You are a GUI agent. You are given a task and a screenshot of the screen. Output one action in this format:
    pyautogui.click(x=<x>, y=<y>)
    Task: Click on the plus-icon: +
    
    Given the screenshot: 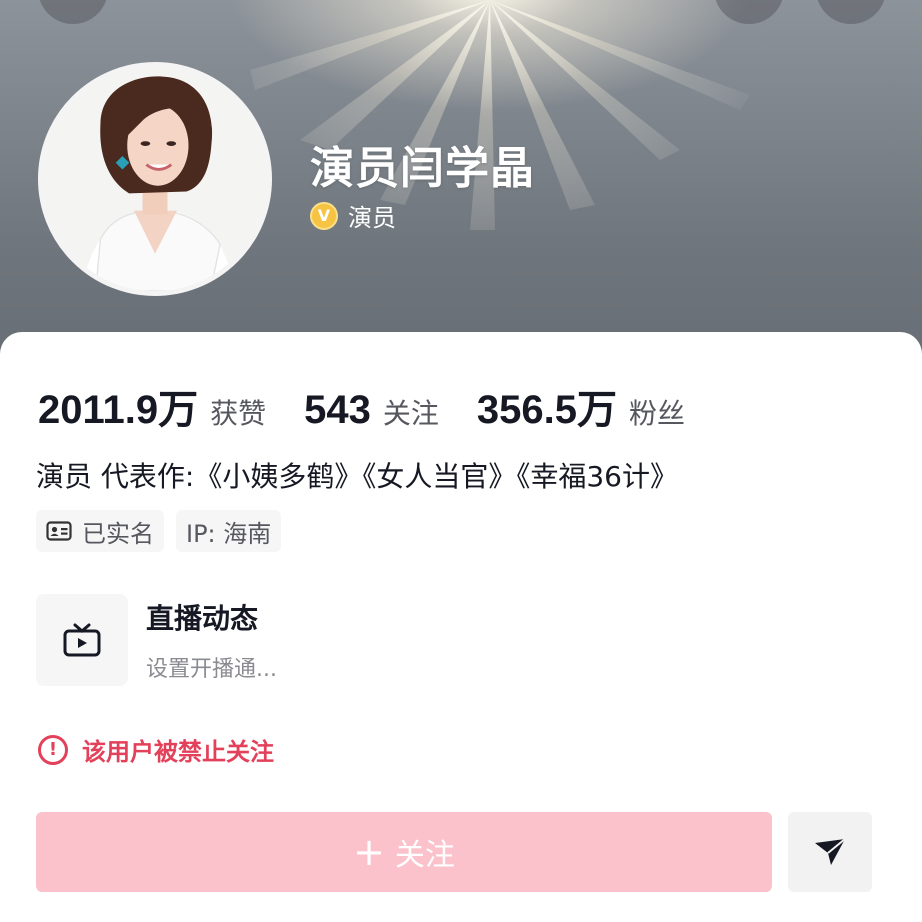 What is the action you would take?
    pyautogui.click(x=369, y=852)
    